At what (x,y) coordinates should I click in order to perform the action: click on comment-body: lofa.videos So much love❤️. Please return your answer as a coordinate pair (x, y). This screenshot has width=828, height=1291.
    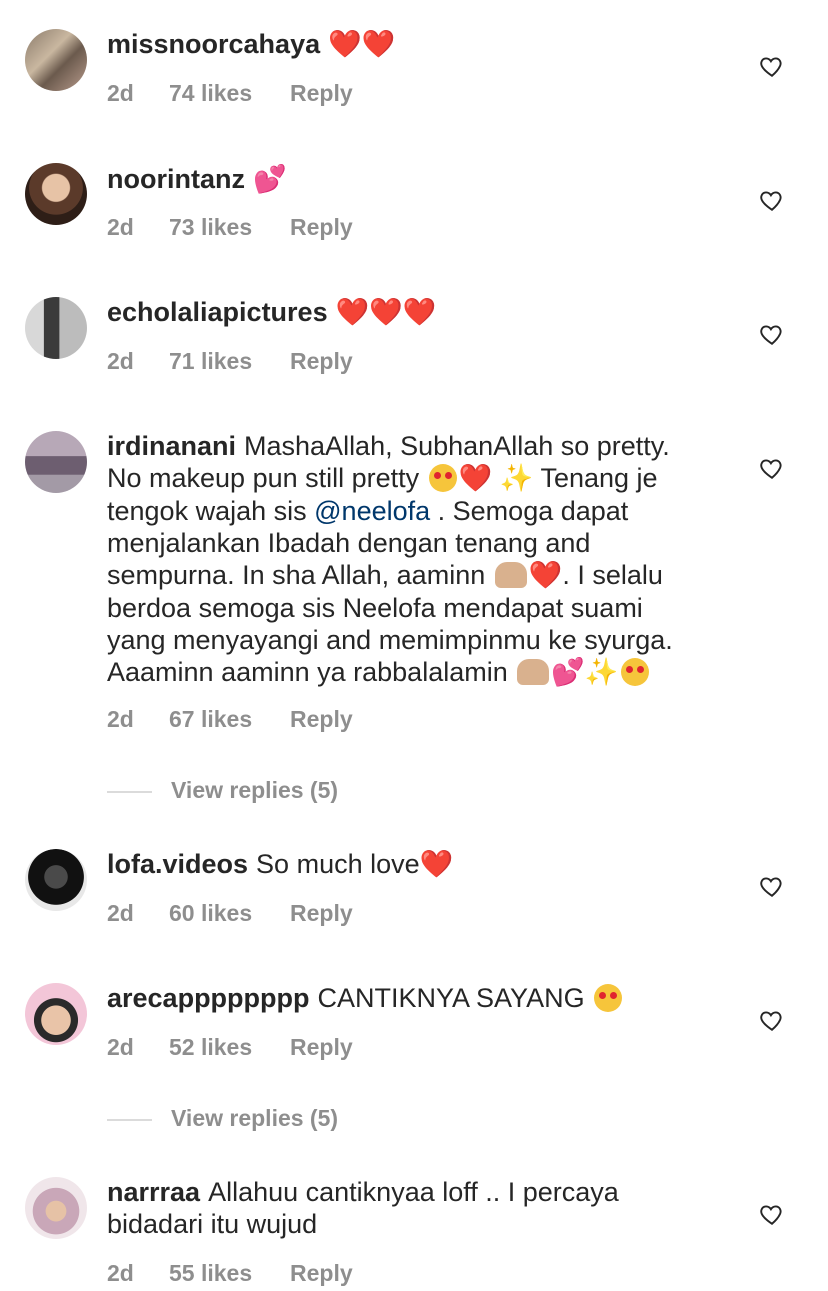
    Looking at the image, I should click on (417, 864).